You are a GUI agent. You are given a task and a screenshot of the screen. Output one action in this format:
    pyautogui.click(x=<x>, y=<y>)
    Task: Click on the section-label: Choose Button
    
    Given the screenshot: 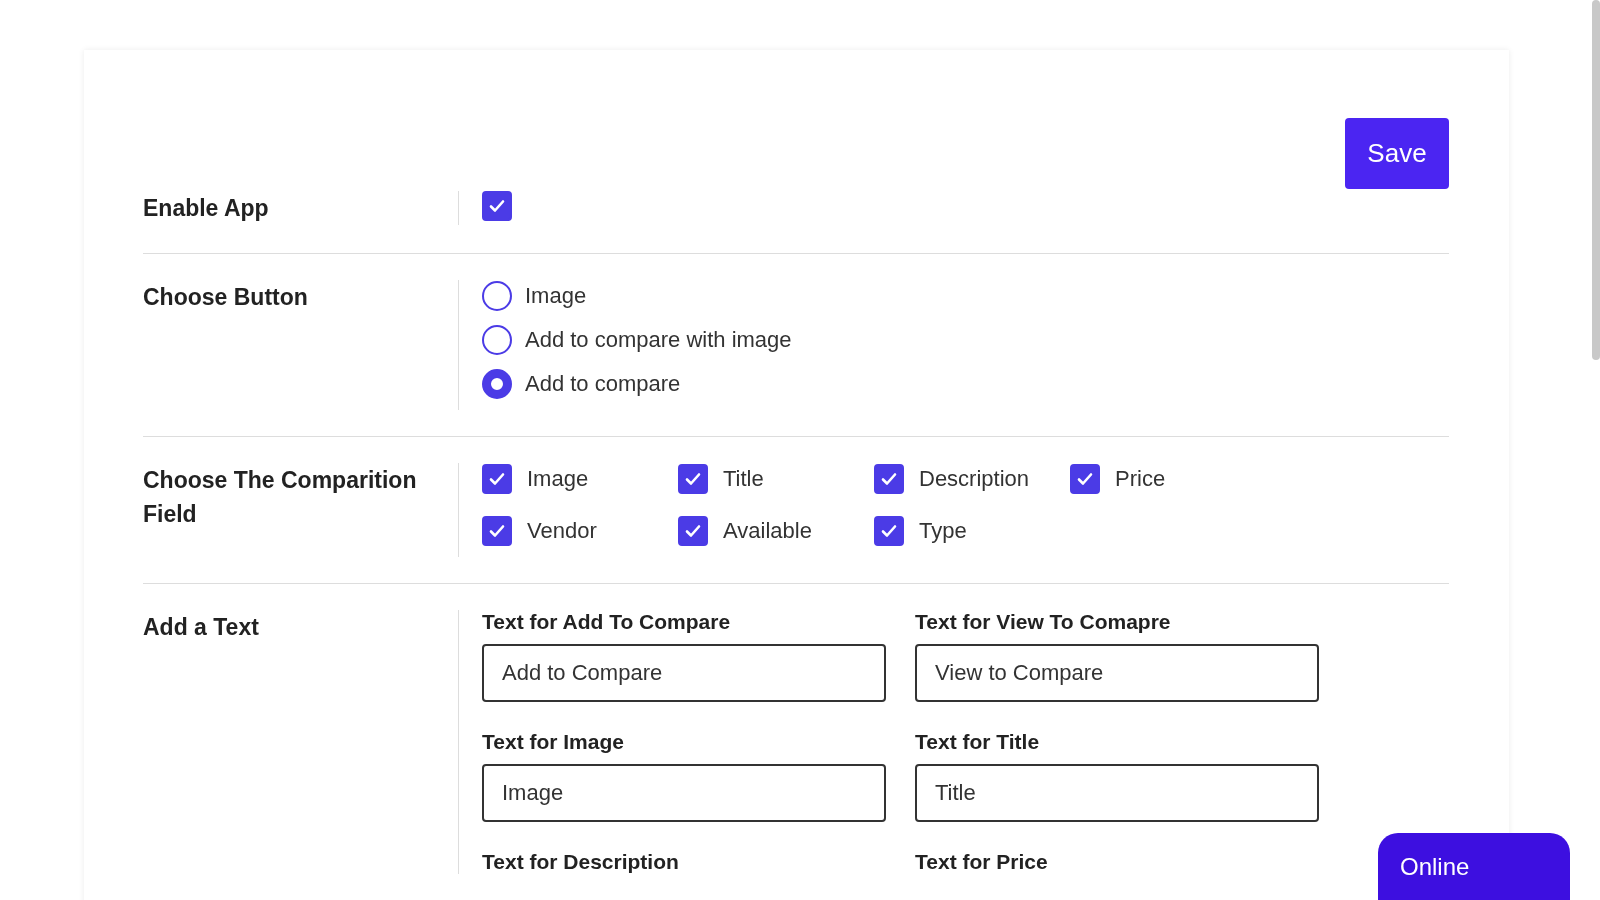 What is the action you would take?
    pyautogui.click(x=226, y=297)
    